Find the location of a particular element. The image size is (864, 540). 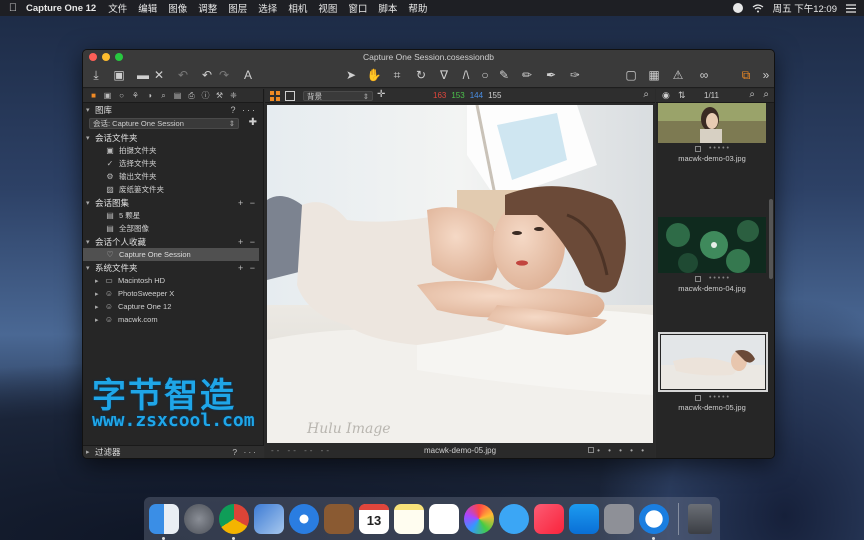

onepassword-icon is located at coordinates (654, 521).